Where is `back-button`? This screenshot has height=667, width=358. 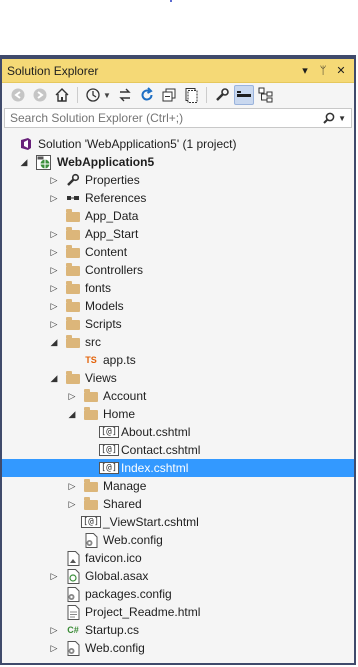 back-button is located at coordinates (18, 95).